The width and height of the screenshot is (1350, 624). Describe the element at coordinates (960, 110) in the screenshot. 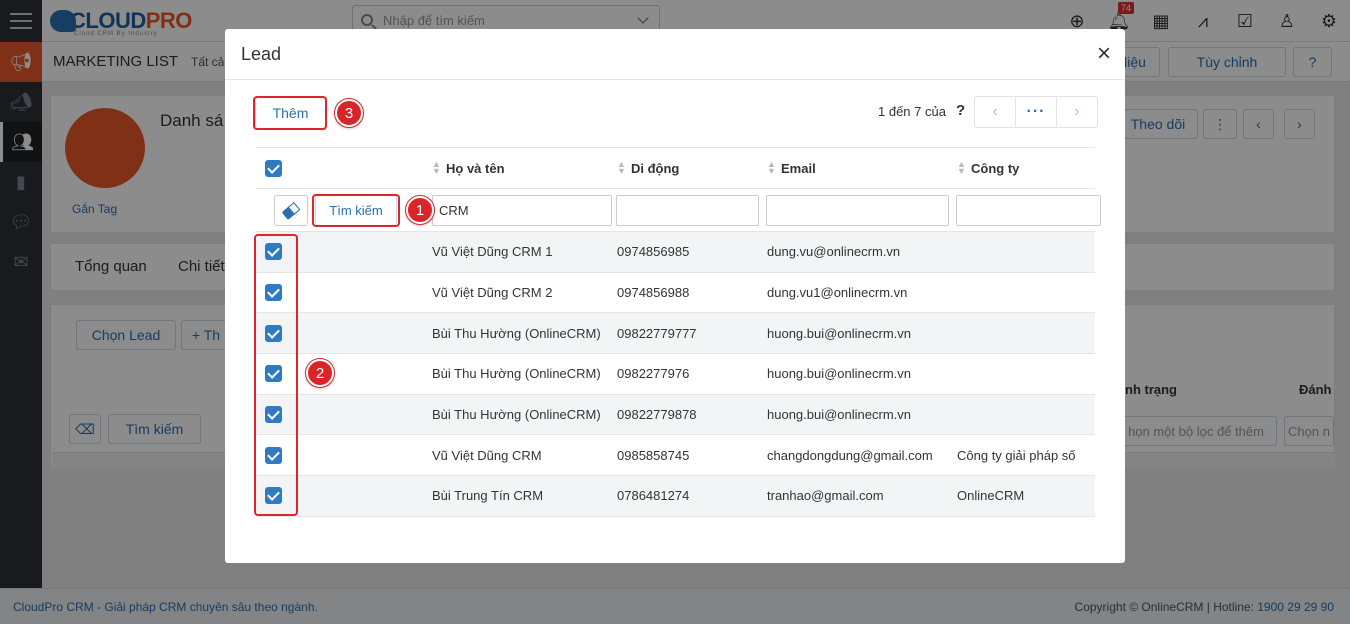

I see `pager-help-icon: ?` at that location.